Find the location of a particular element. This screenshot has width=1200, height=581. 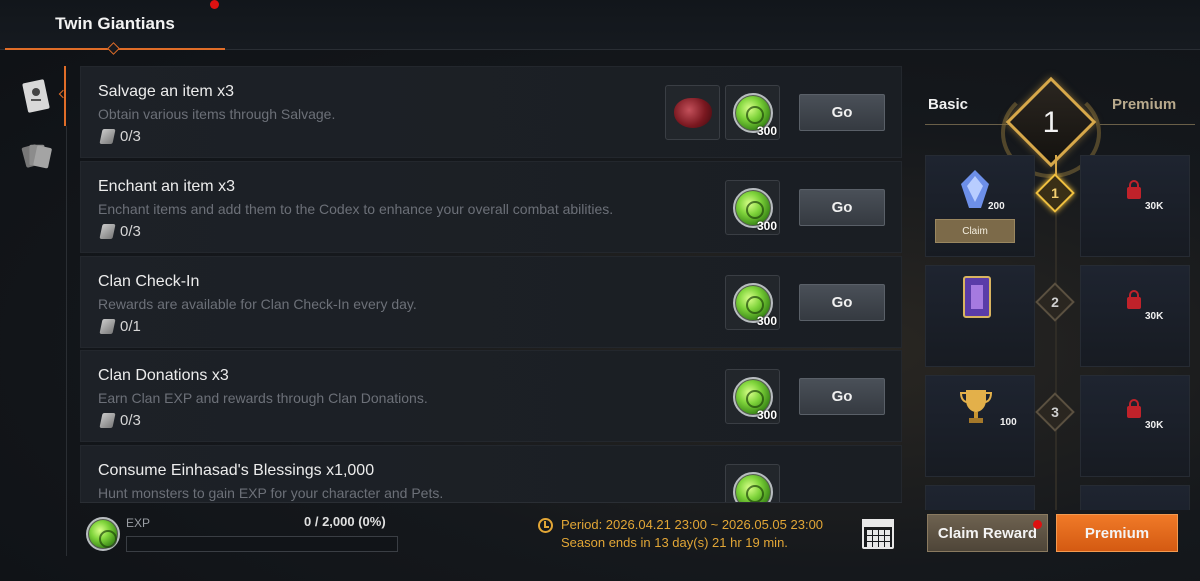

tab-twin-giantians: Twin Giantians is located at coordinates (115, 27).